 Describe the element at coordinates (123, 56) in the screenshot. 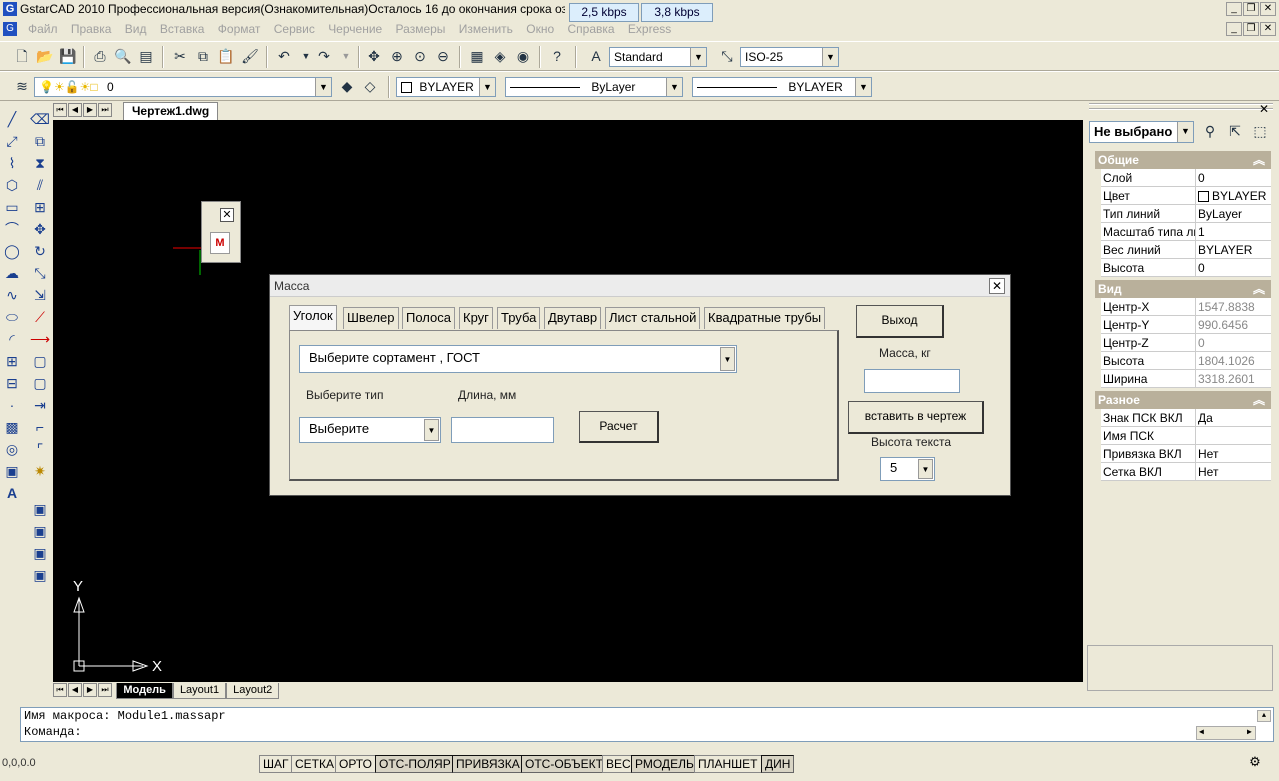

I see `print-preview-icon: 🔍` at that location.